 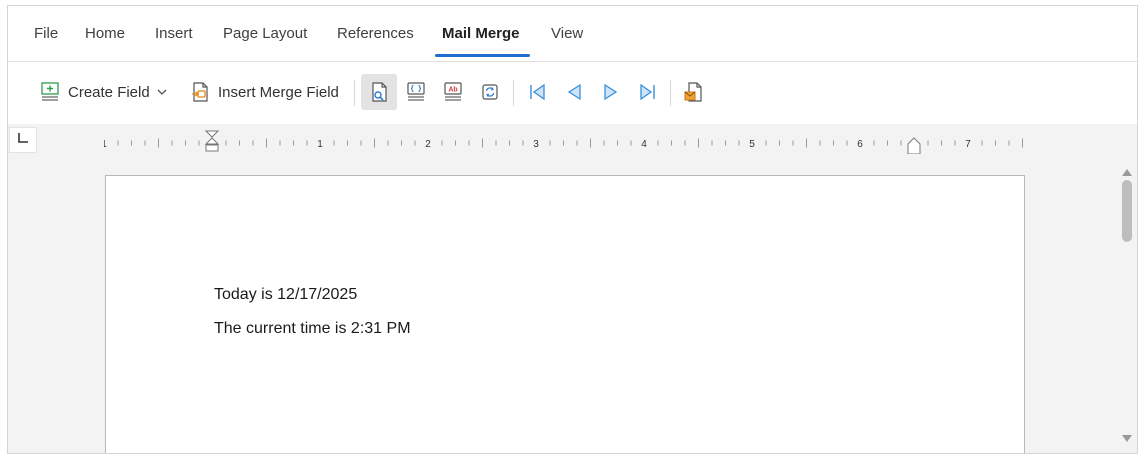 I want to click on tab-references: References, so click(x=375, y=33).